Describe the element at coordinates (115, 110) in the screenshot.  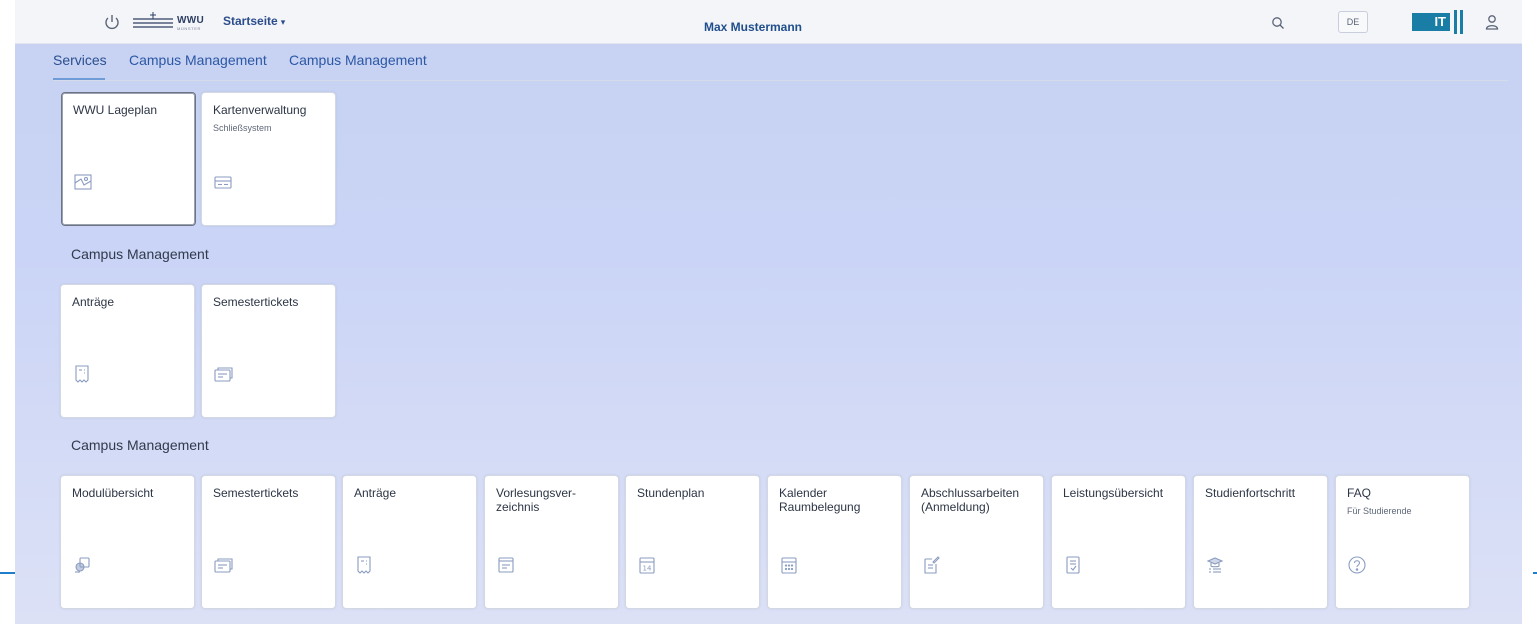
I see `tile-title: WWU Lageplan` at that location.